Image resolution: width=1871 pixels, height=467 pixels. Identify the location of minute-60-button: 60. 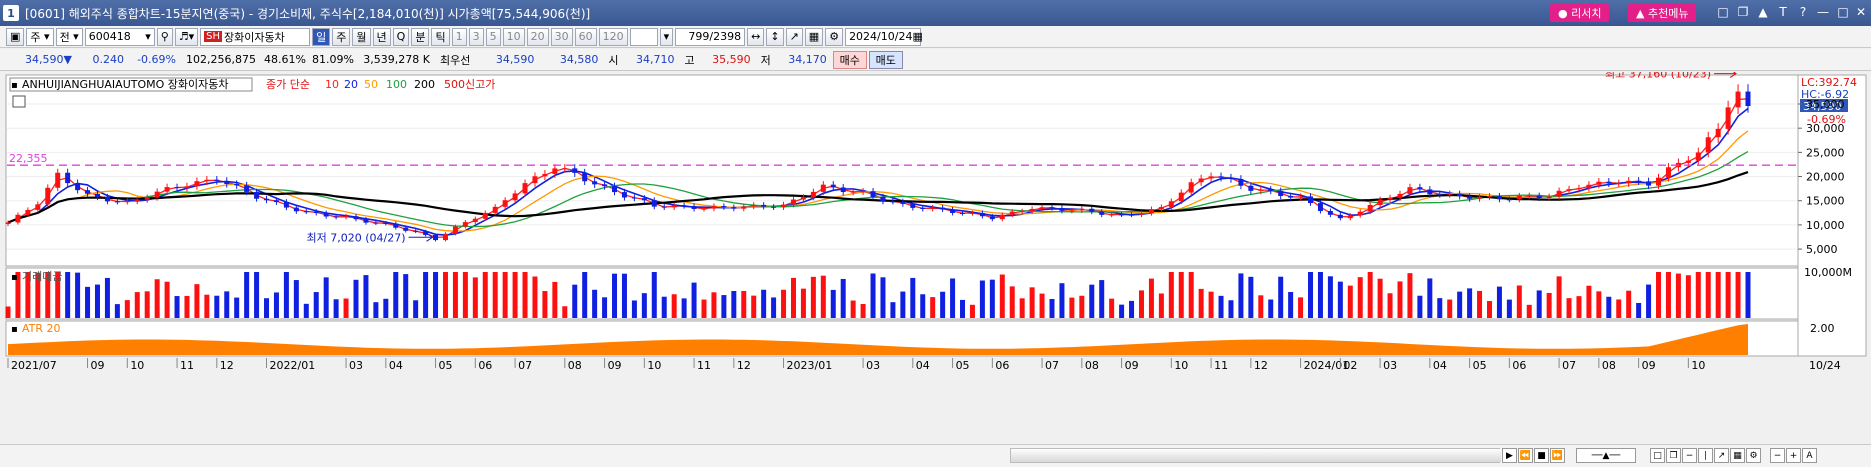
(585, 36).